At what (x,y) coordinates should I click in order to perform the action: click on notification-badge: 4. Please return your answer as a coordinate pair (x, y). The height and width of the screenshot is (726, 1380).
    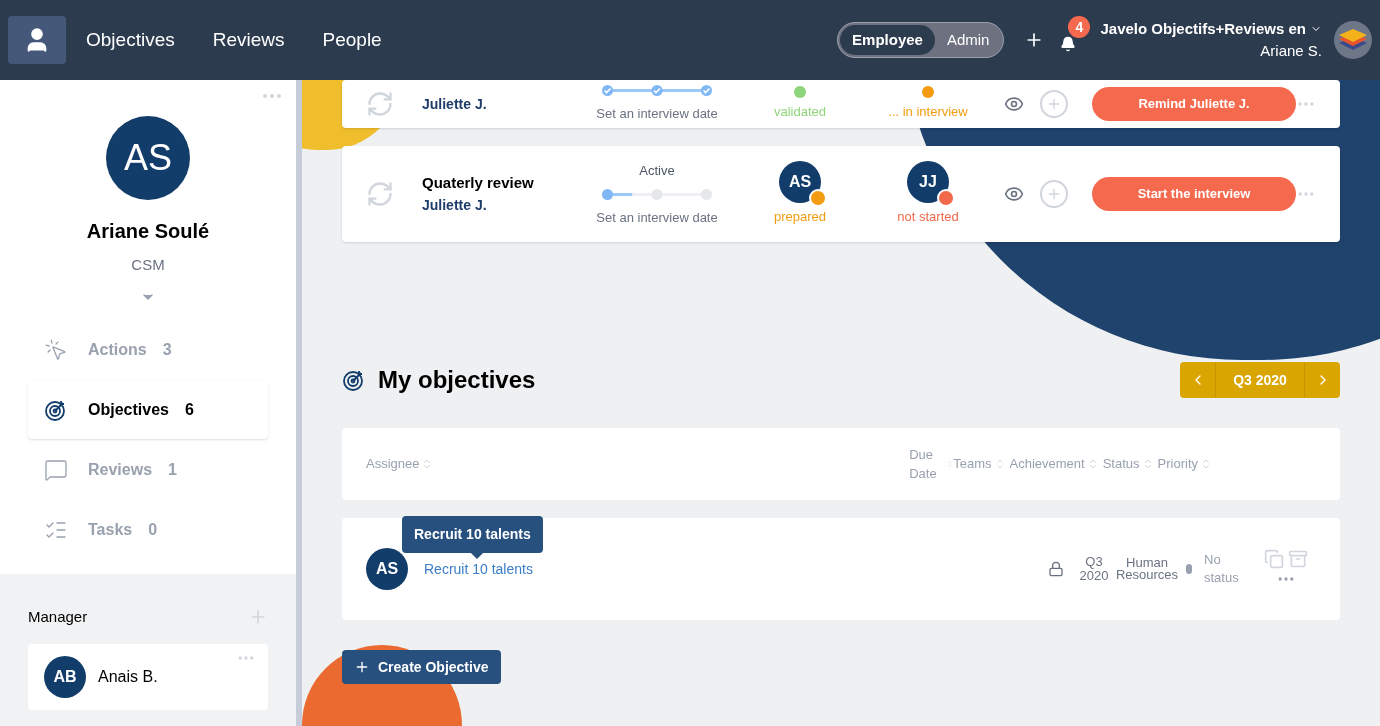
    Looking at the image, I should click on (1079, 27).